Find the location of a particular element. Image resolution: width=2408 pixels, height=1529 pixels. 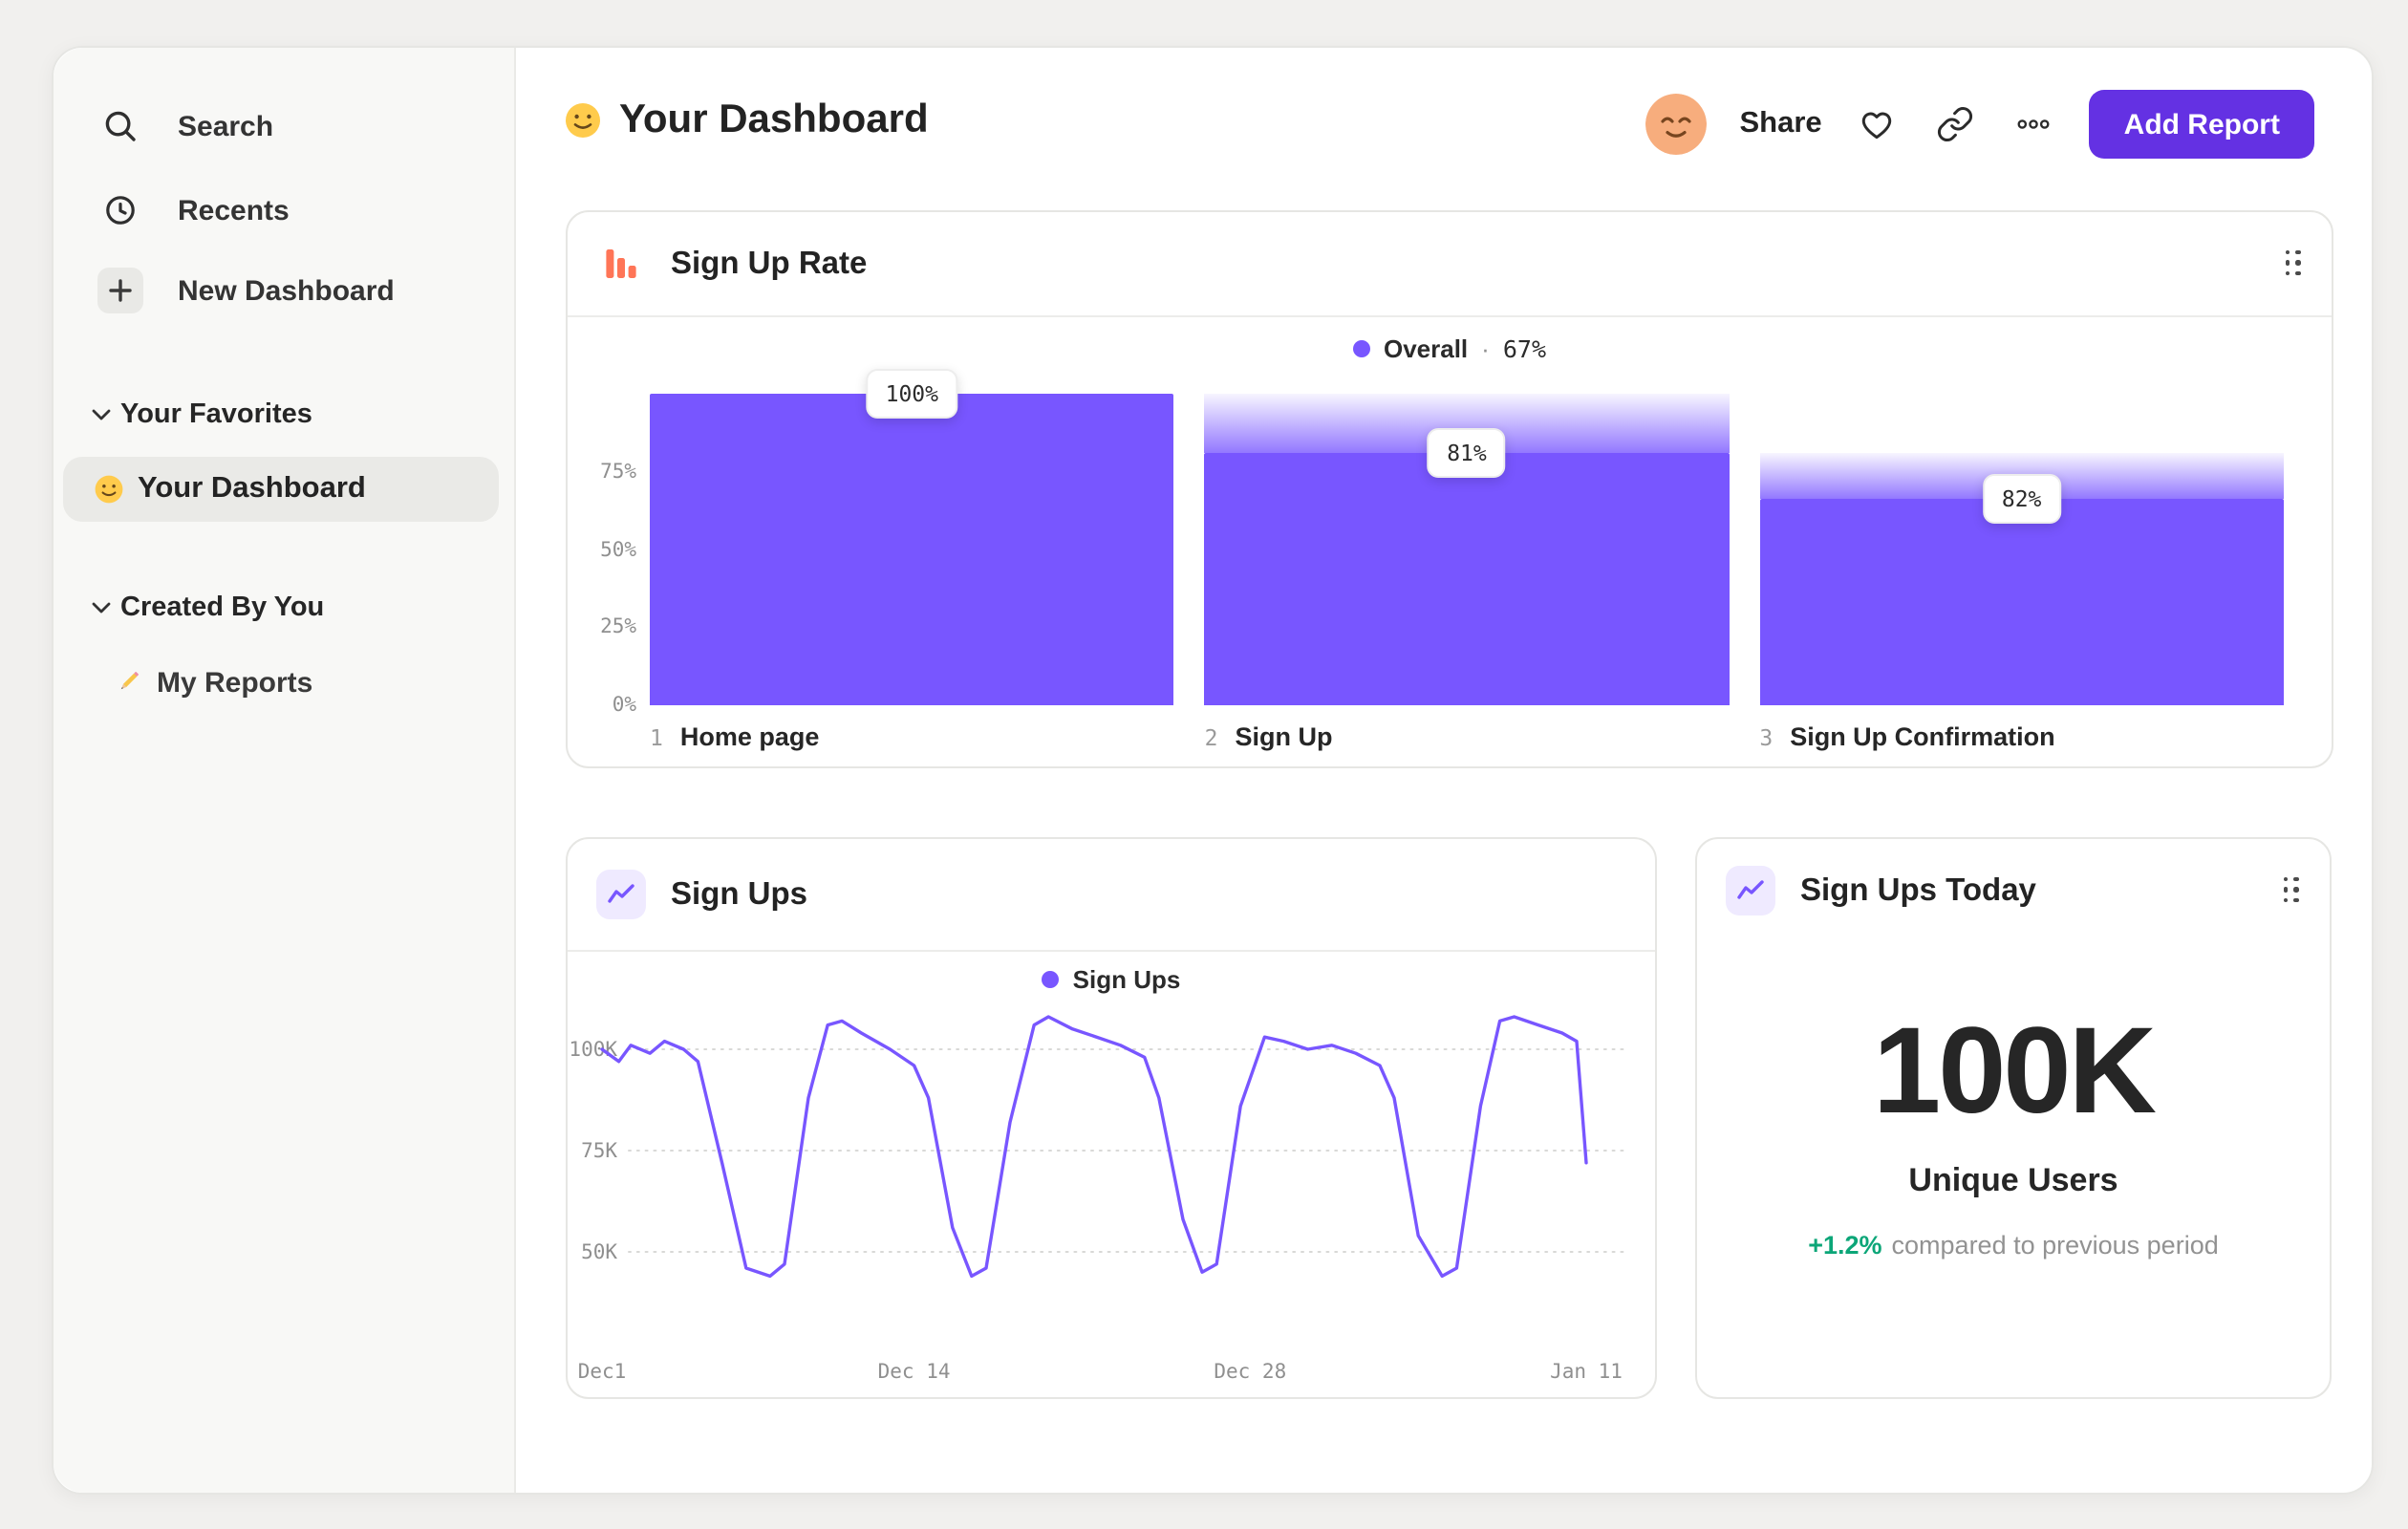

funnel-bar-step-2: 81% is located at coordinates (1467, 549).